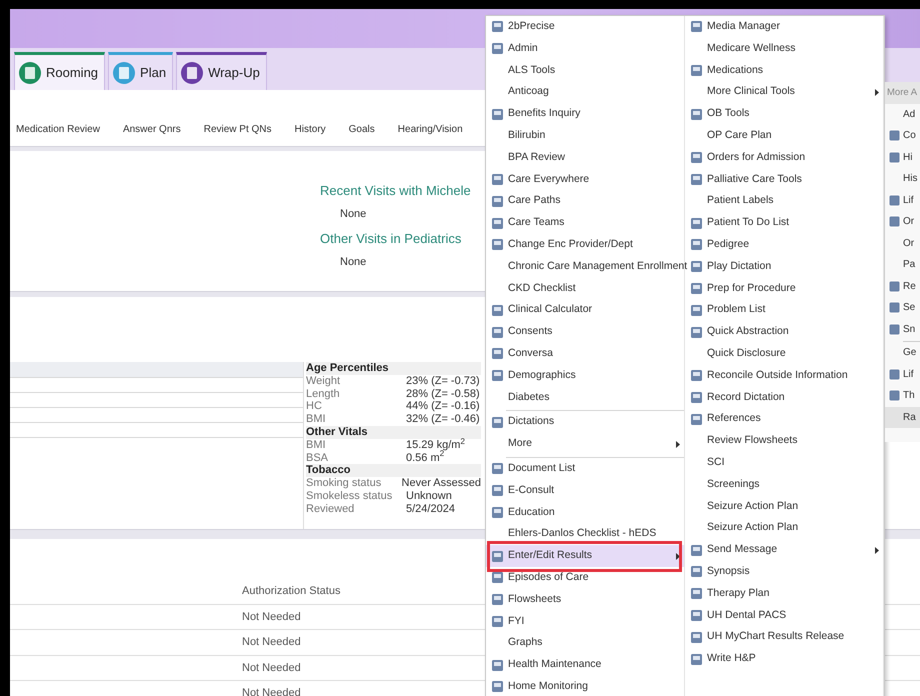 The image size is (920, 696). What do you see at coordinates (585, 135) in the screenshot?
I see `menu-item: Bilirubin` at bounding box center [585, 135].